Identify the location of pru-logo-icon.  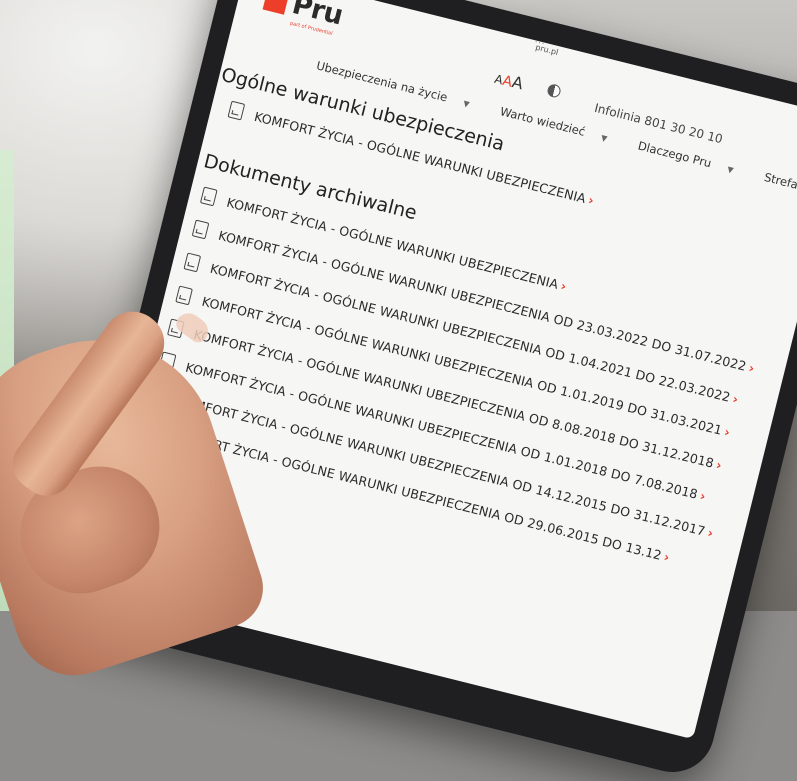
(276, 7).